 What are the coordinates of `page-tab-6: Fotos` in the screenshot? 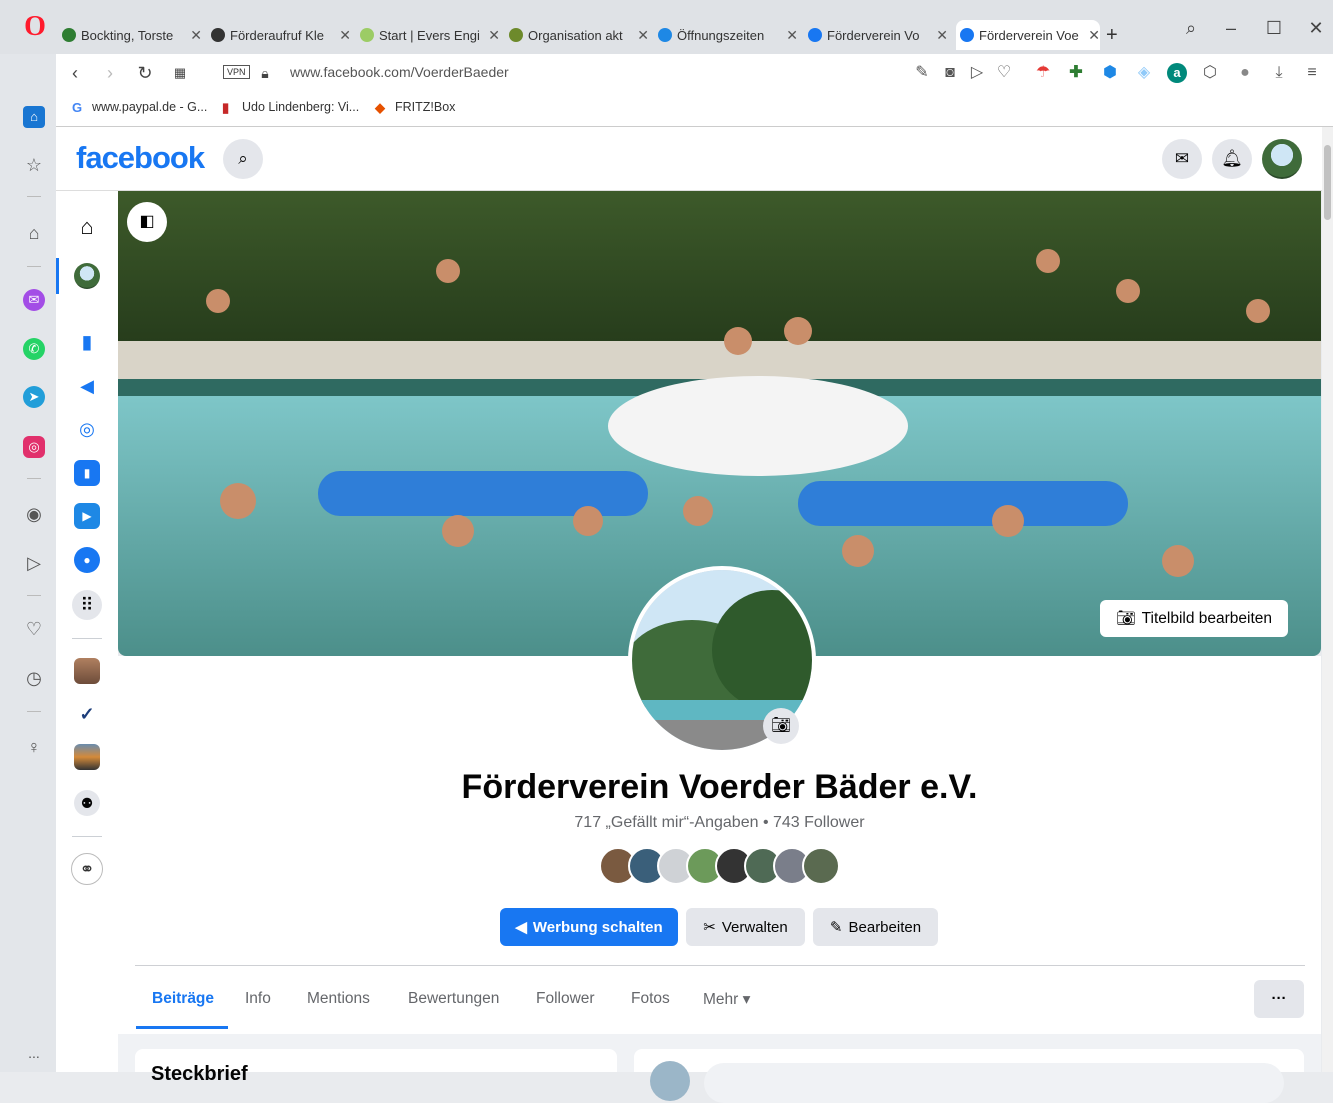 It's located at (650, 999).